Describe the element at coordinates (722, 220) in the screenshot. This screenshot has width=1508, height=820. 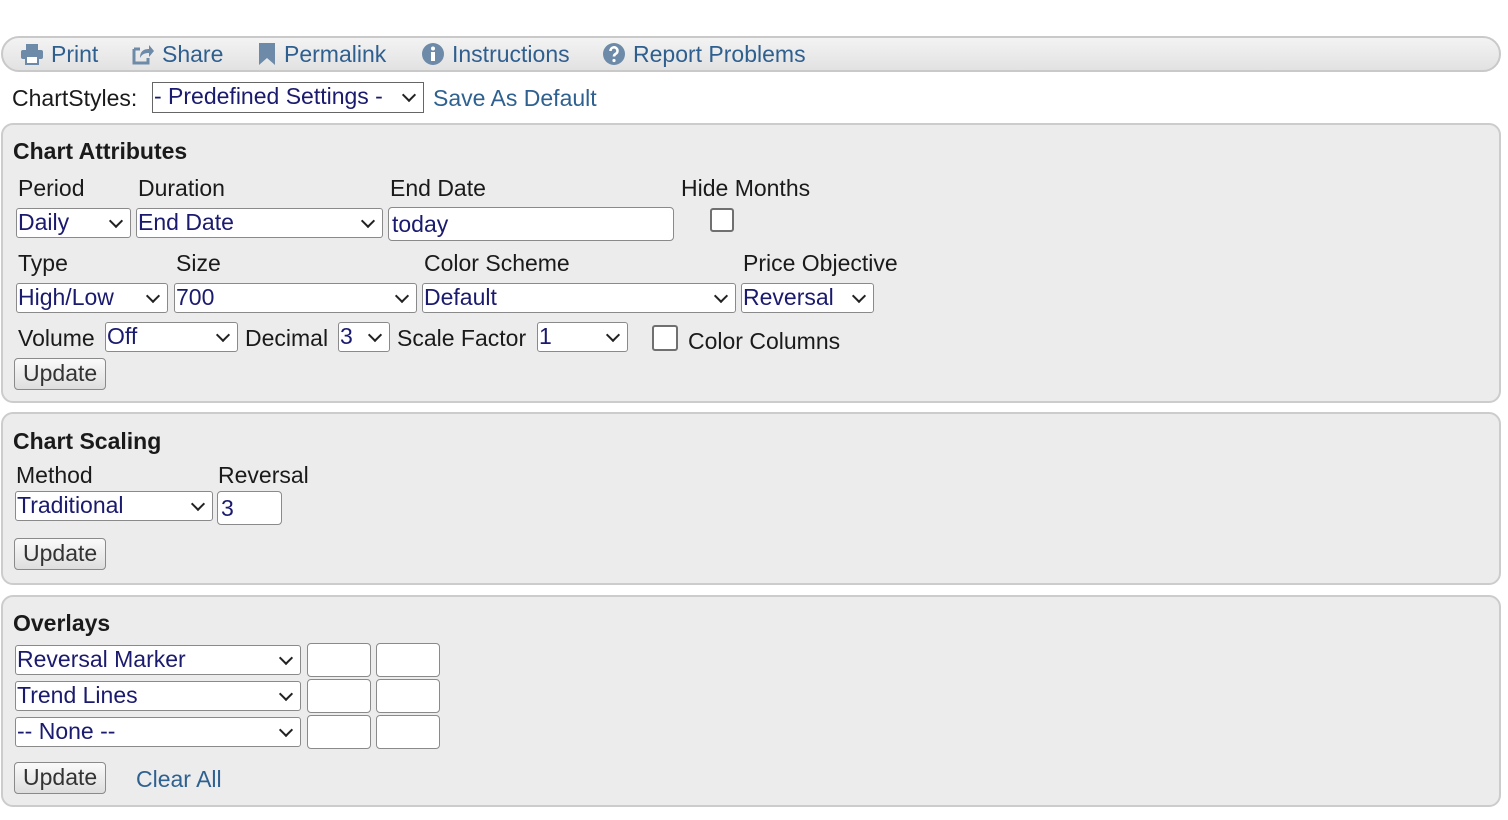
I see `hide-months-checkbox` at that location.